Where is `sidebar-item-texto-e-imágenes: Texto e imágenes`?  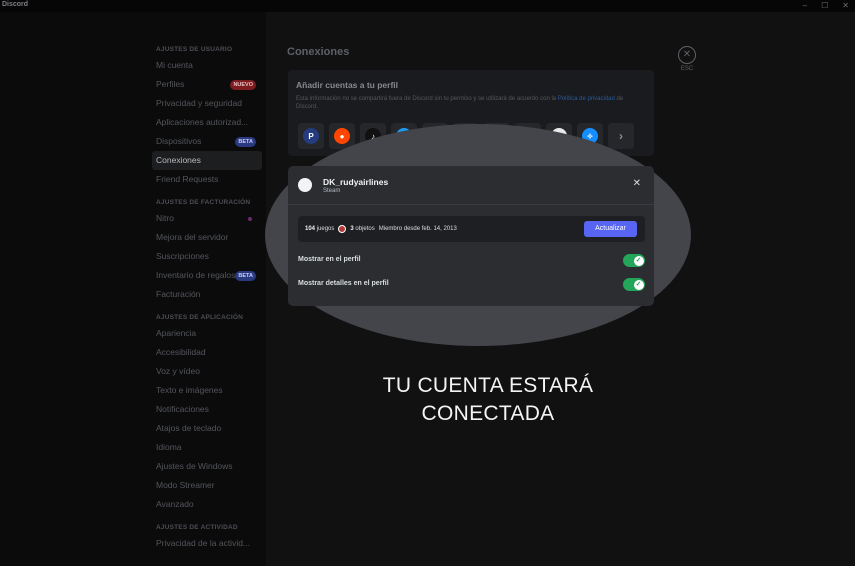 sidebar-item-texto-e-imágenes: Texto e imágenes is located at coordinates (207, 390).